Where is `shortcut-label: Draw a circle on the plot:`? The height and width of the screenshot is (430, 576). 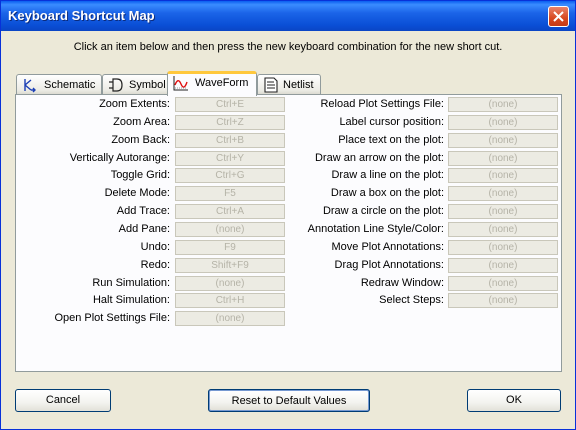
shortcut-label: Draw a circle on the plot: is located at coordinates (383, 211).